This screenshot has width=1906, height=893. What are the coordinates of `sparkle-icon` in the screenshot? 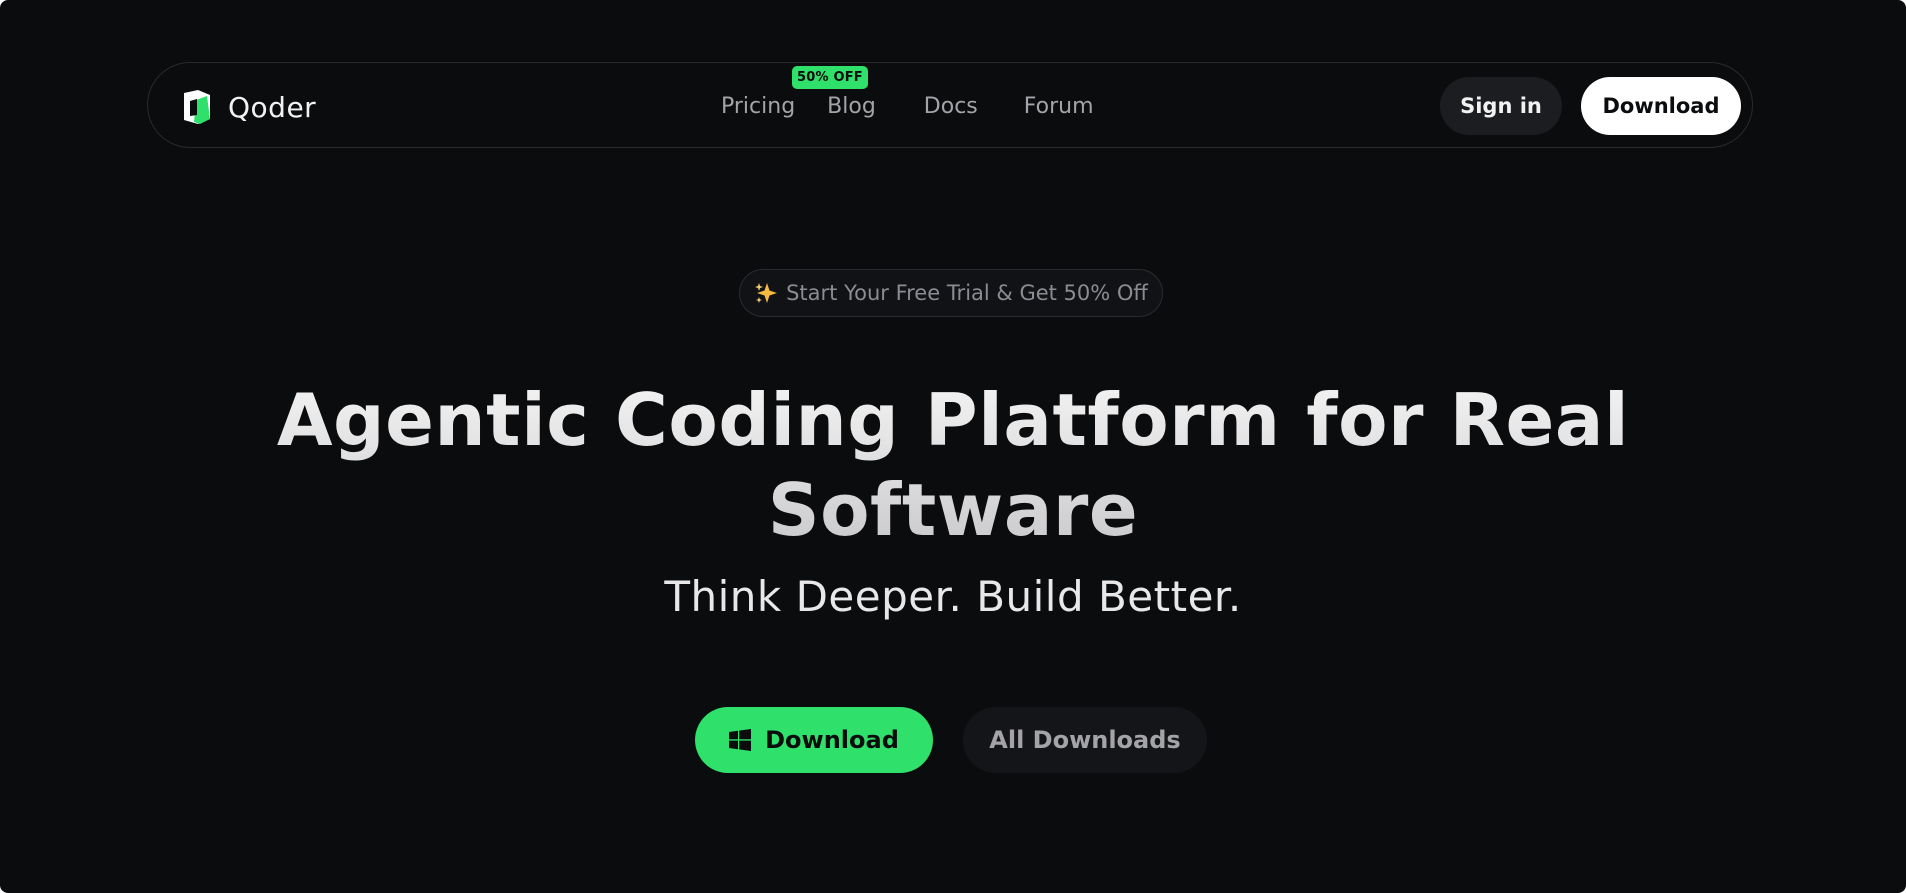 It's located at (766, 293).